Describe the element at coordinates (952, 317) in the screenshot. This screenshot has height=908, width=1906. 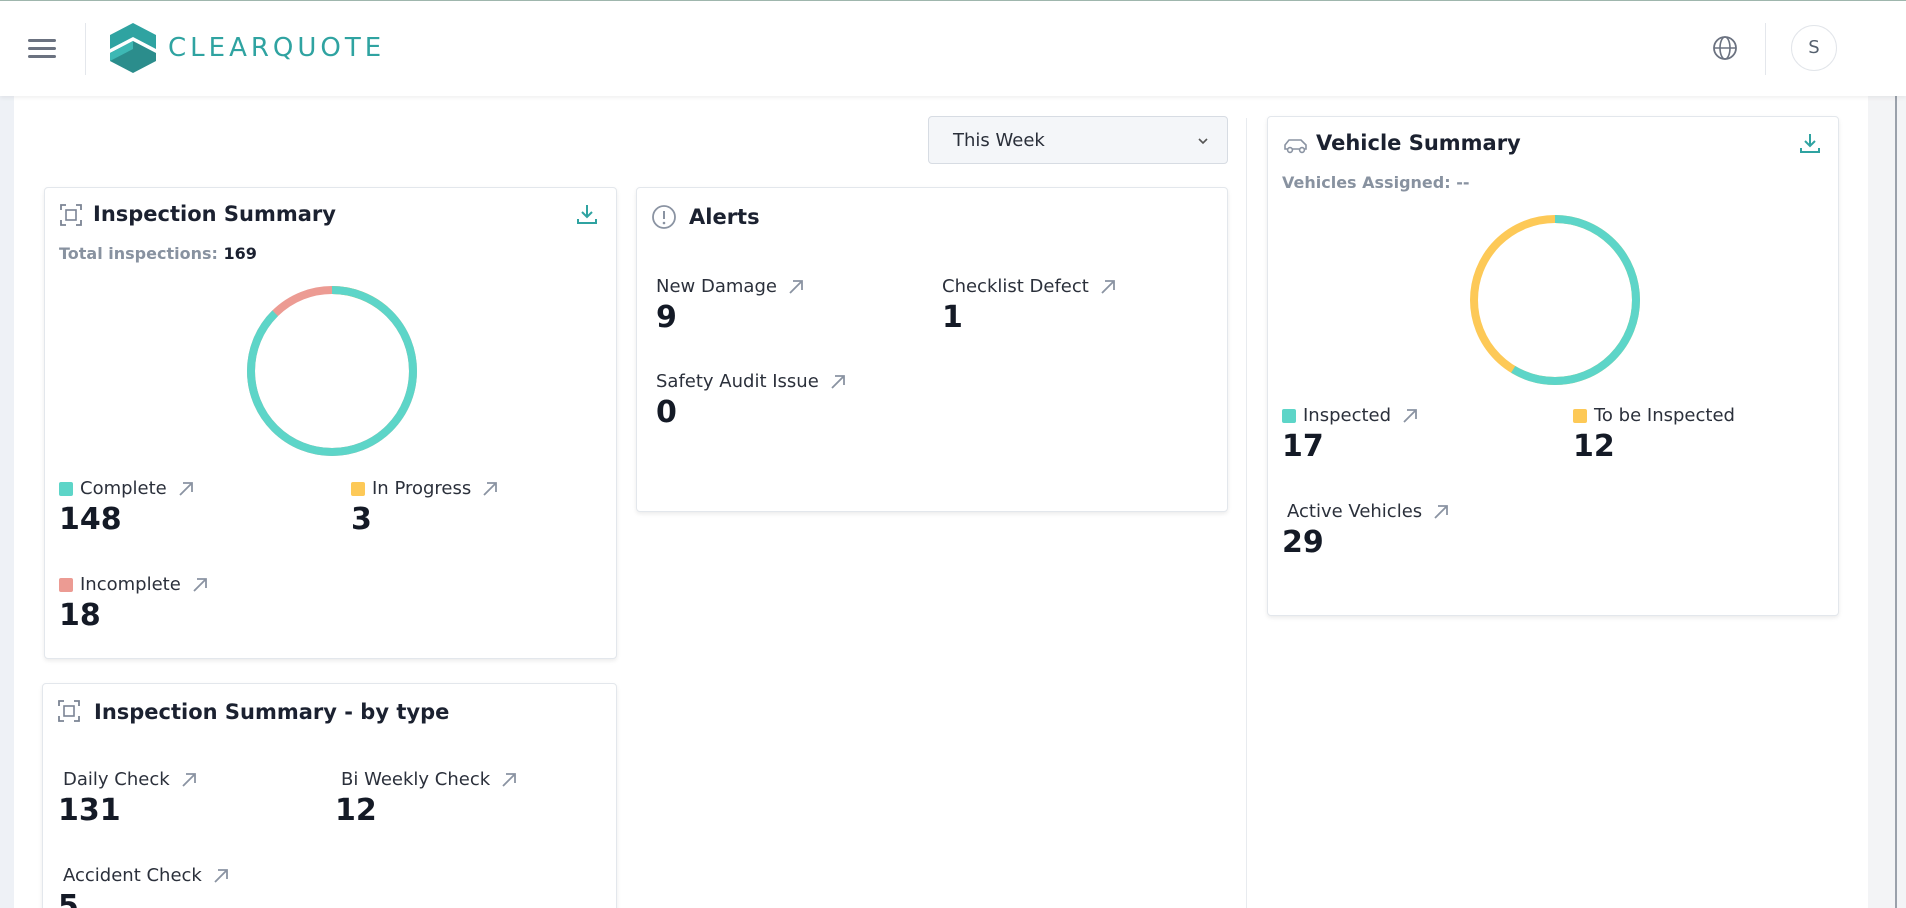
I see `metric-value: 1` at that location.